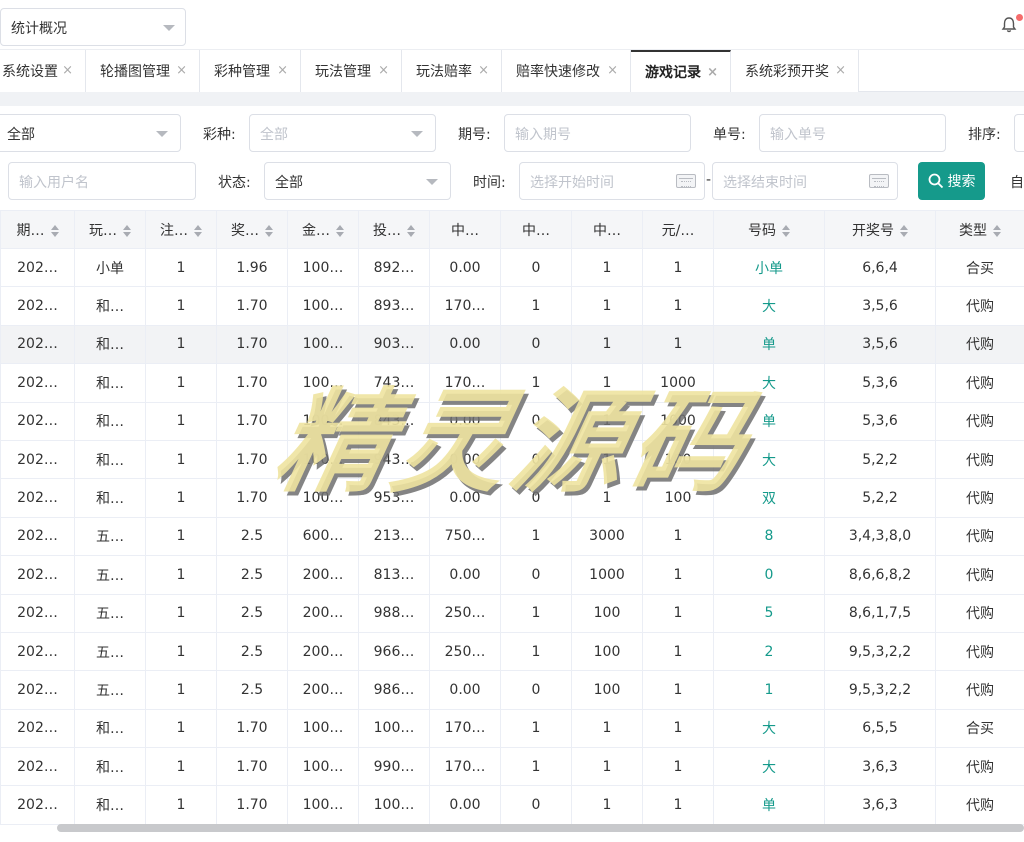 This screenshot has height=842, width=1024. What do you see at coordinates (536, 267) in the screenshot?
I see `table-cell: 0` at bounding box center [536, 267].